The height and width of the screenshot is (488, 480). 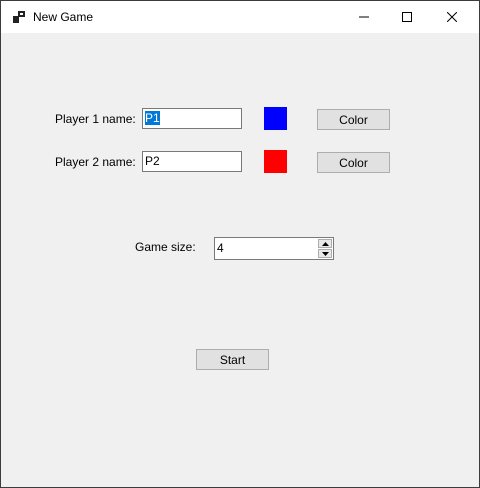 I want to click on chevron-up-icon, so click(x=325, y=243).